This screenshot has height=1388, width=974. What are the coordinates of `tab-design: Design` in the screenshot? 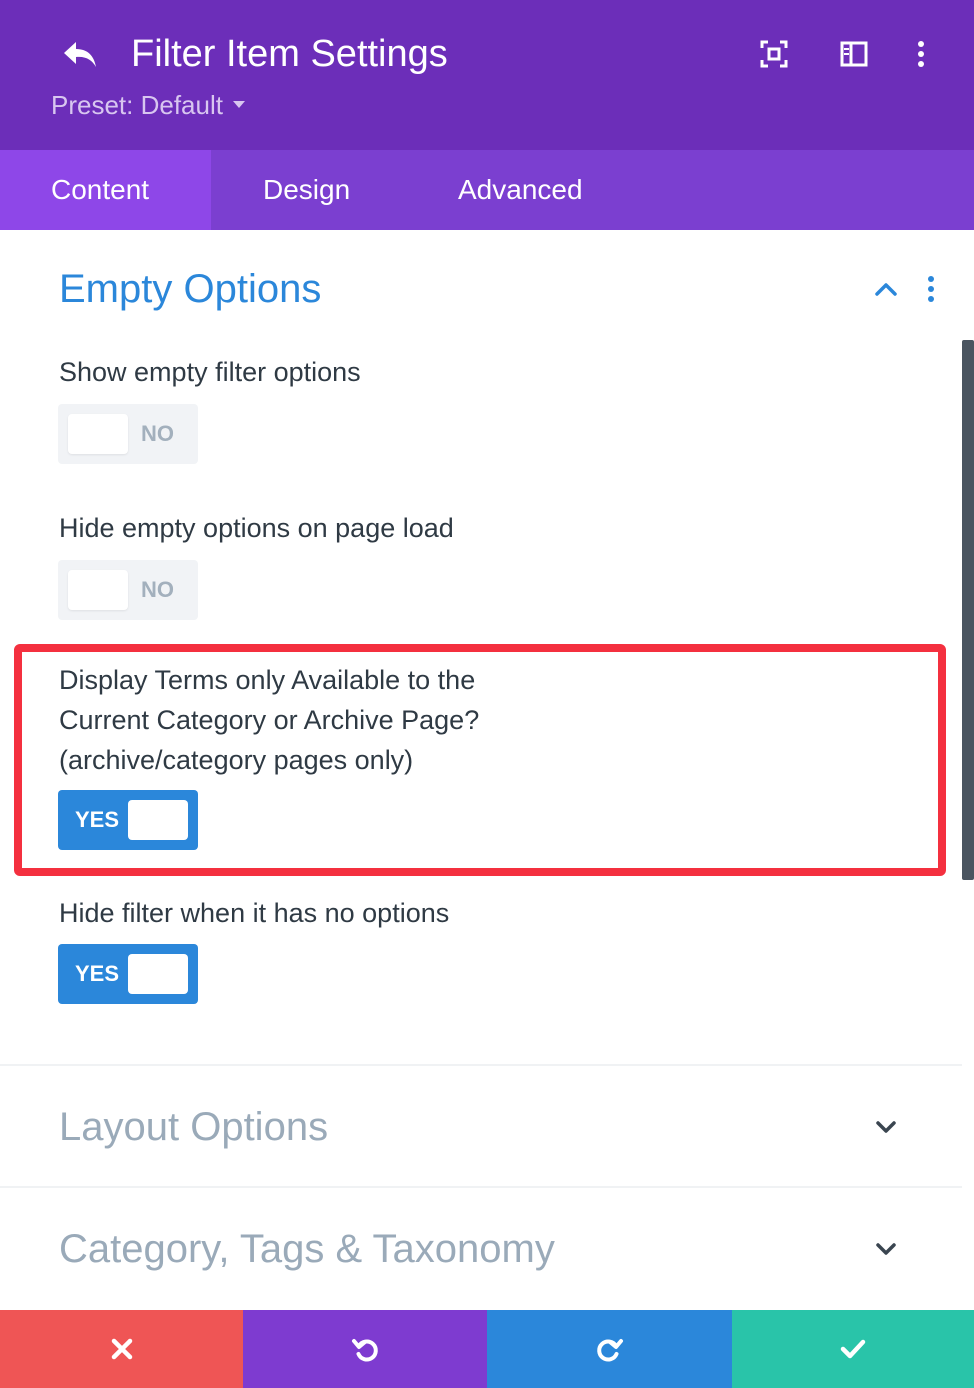 It's located at (308, 190).